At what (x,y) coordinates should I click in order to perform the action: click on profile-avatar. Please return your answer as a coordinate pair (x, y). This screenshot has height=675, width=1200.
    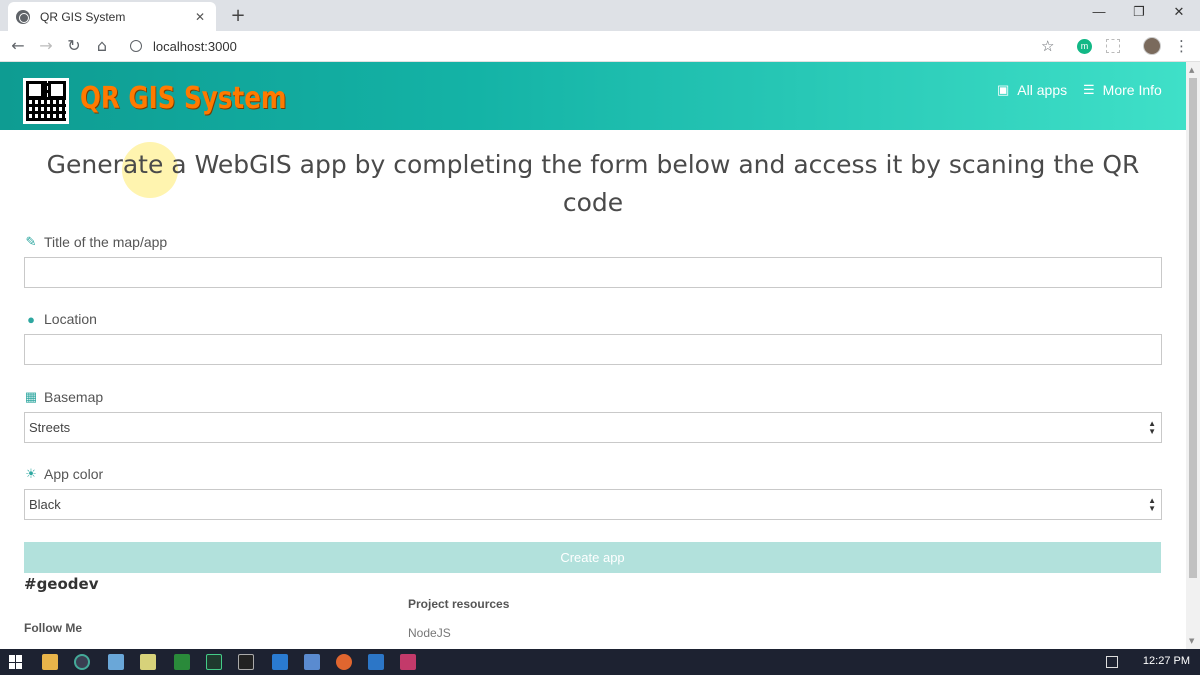
    Looking at the image, I should click on (1152, 46).